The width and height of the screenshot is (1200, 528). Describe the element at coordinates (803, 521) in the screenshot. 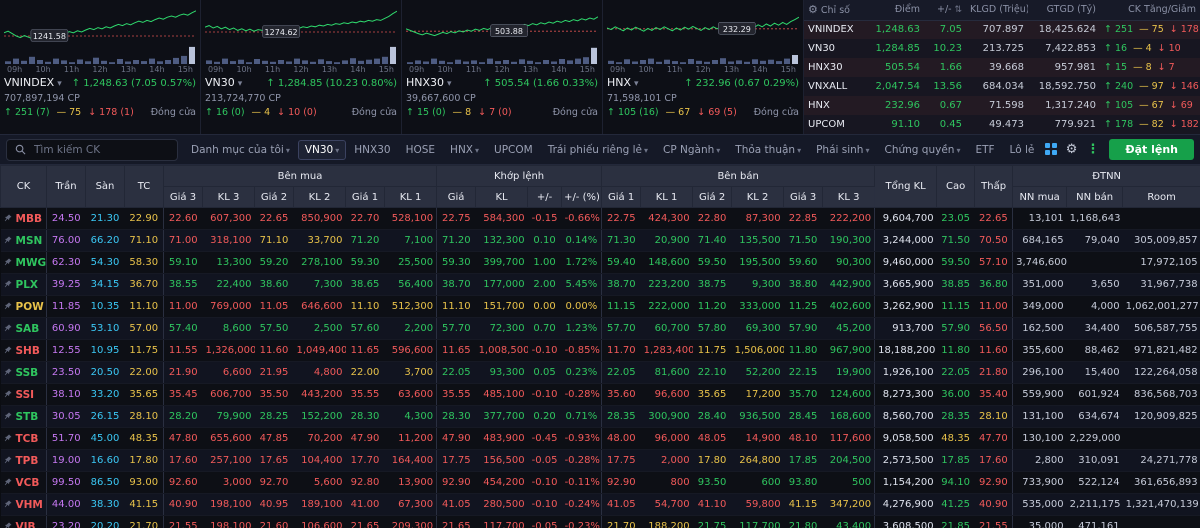

I see `price-cell: 21.80` at that location.